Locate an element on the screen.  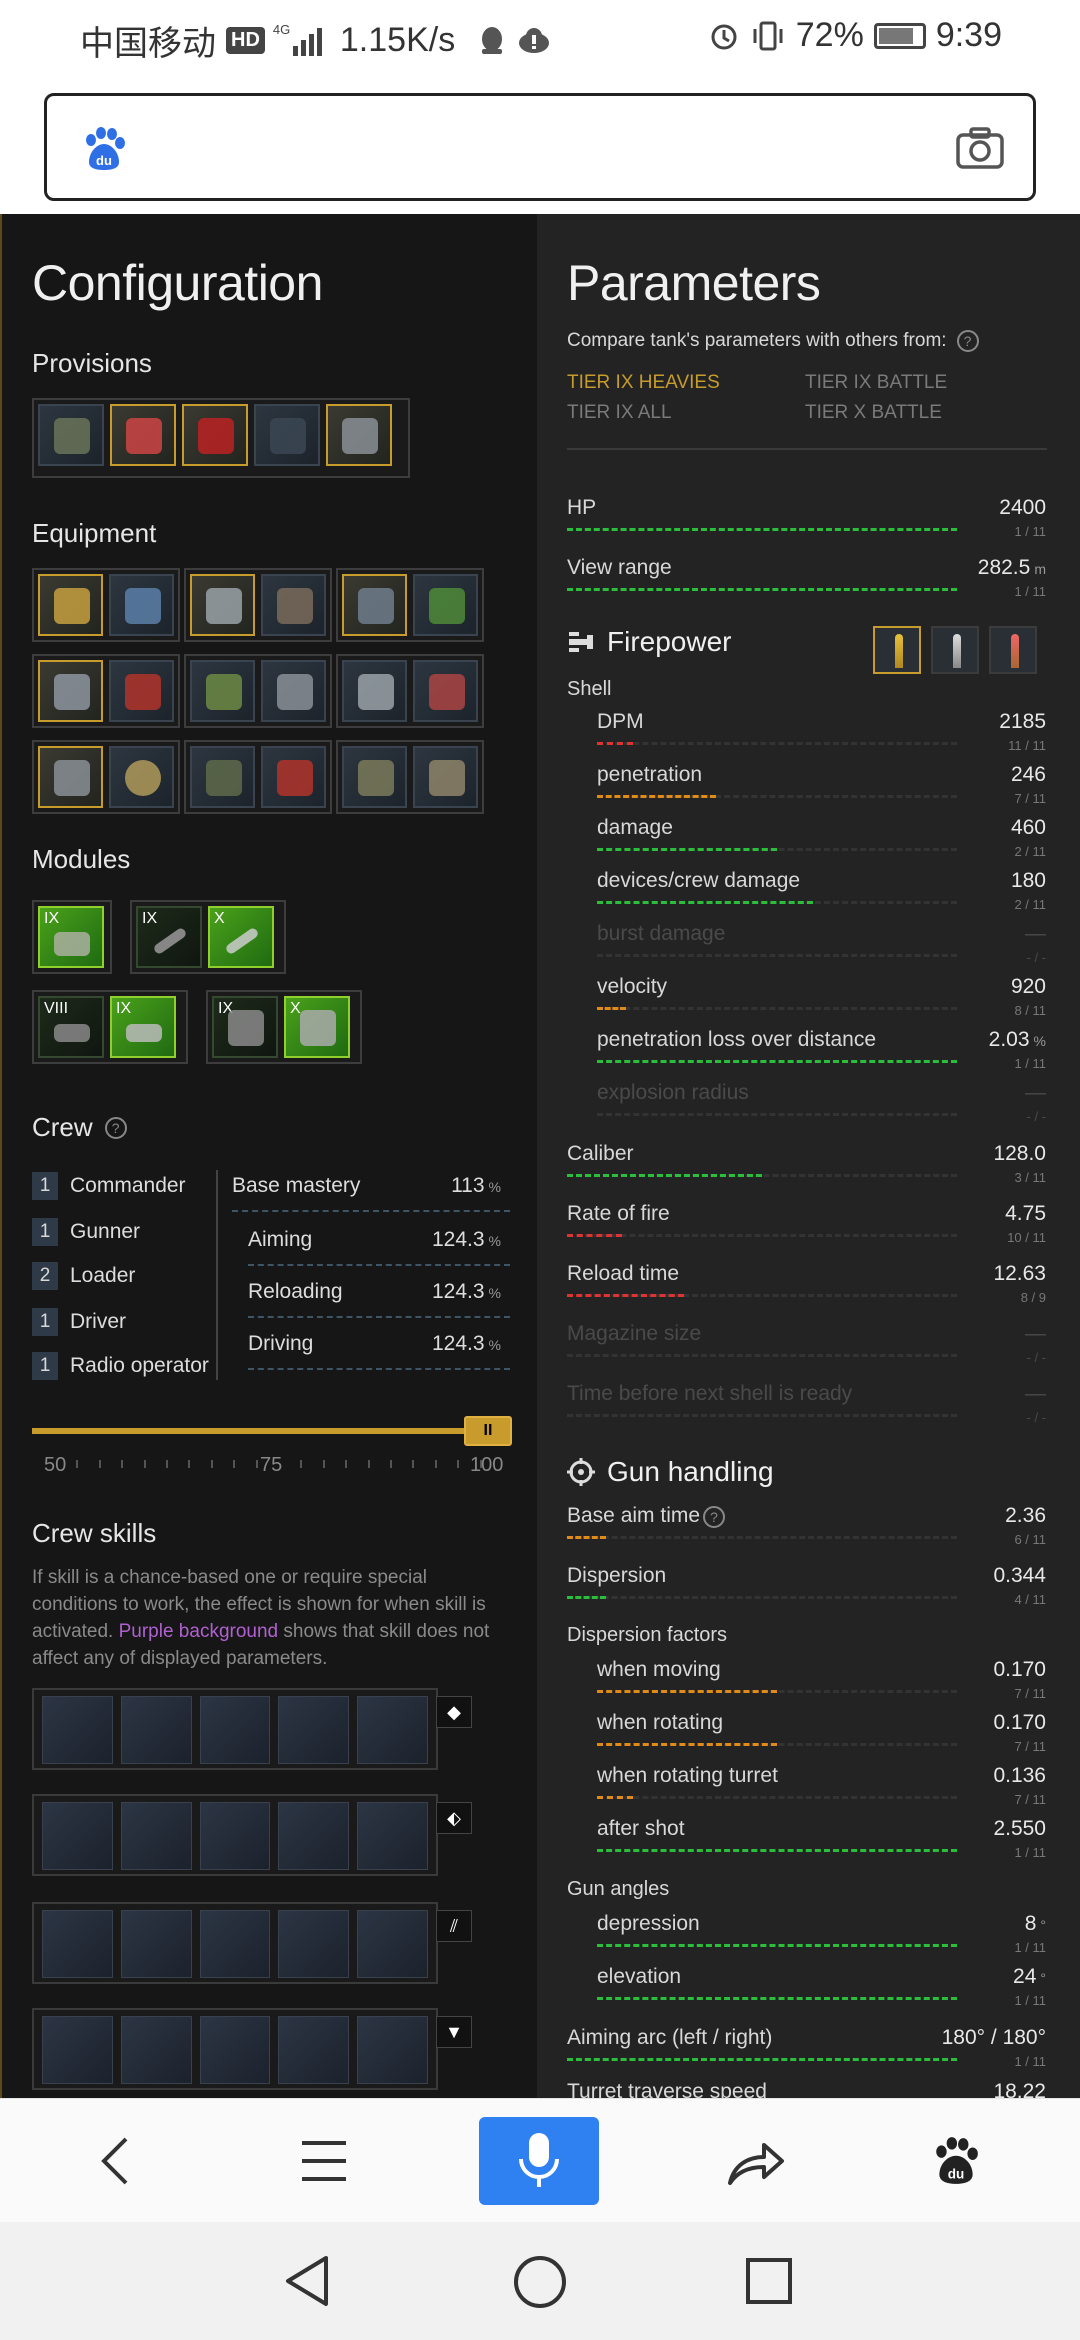
ammo-he-button is located at coordinates (1013, 650).